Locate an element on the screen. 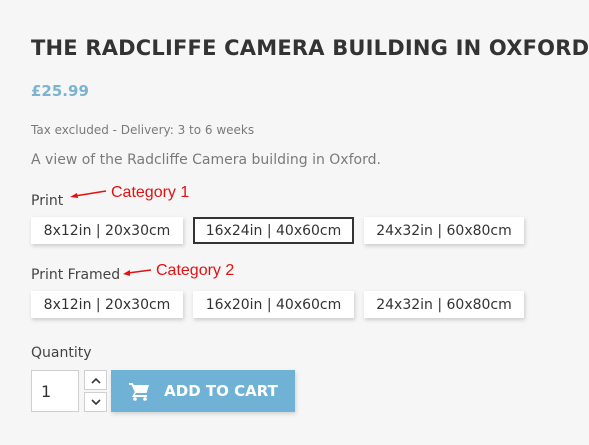 The height and width of the screenshot is (445, 589). quantity-input is located at coordinates (55, 391).